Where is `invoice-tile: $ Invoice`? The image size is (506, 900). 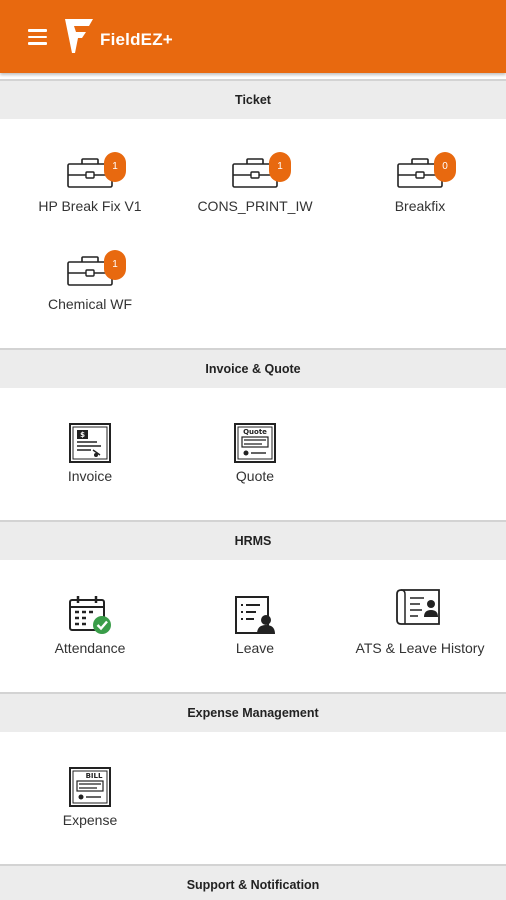
invoice-tile: $ Invoice is located at coordinates (90, 453).